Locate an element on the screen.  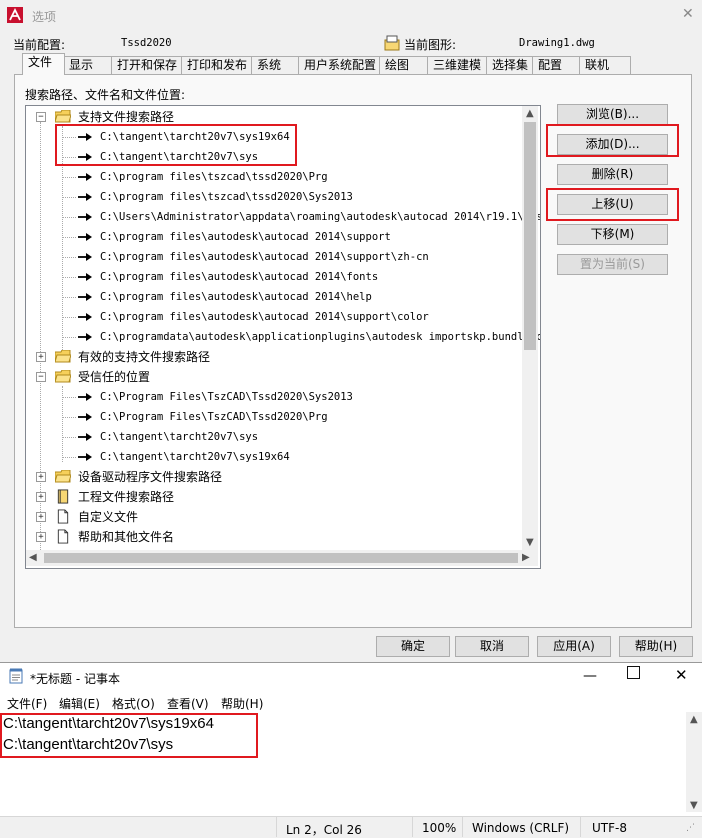
path-text: C:\tangent\tarcht20v7\sys is located at coordinates (179, 437).